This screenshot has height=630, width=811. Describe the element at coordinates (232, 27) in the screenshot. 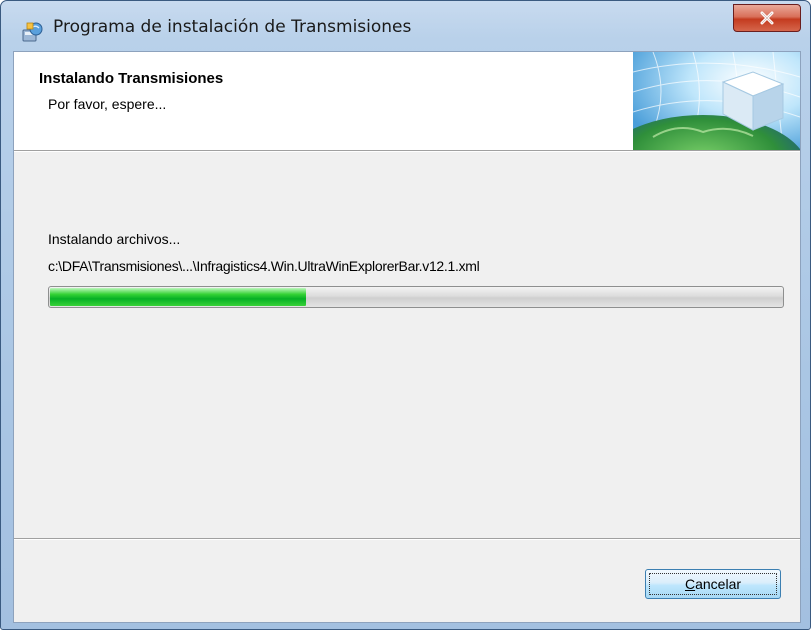

I see `window-title: Programa de instalación de Transmisiones` at that location.